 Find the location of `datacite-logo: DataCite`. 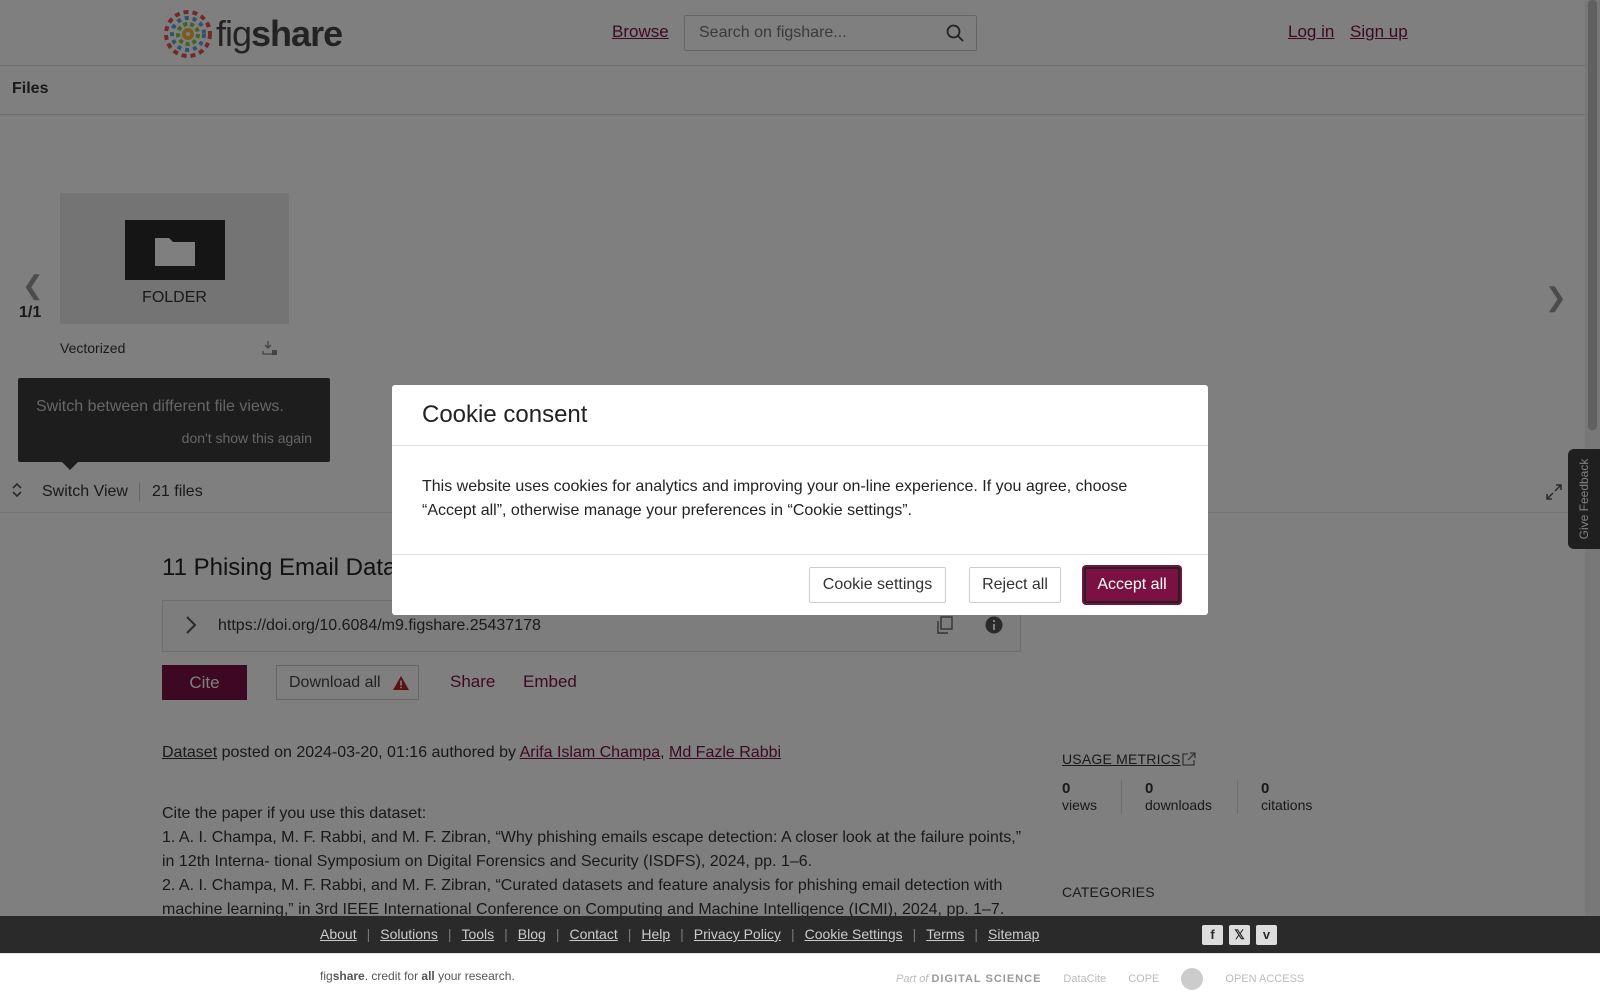

datacite-logo: DataCite is located at coordinates (1084, 979).